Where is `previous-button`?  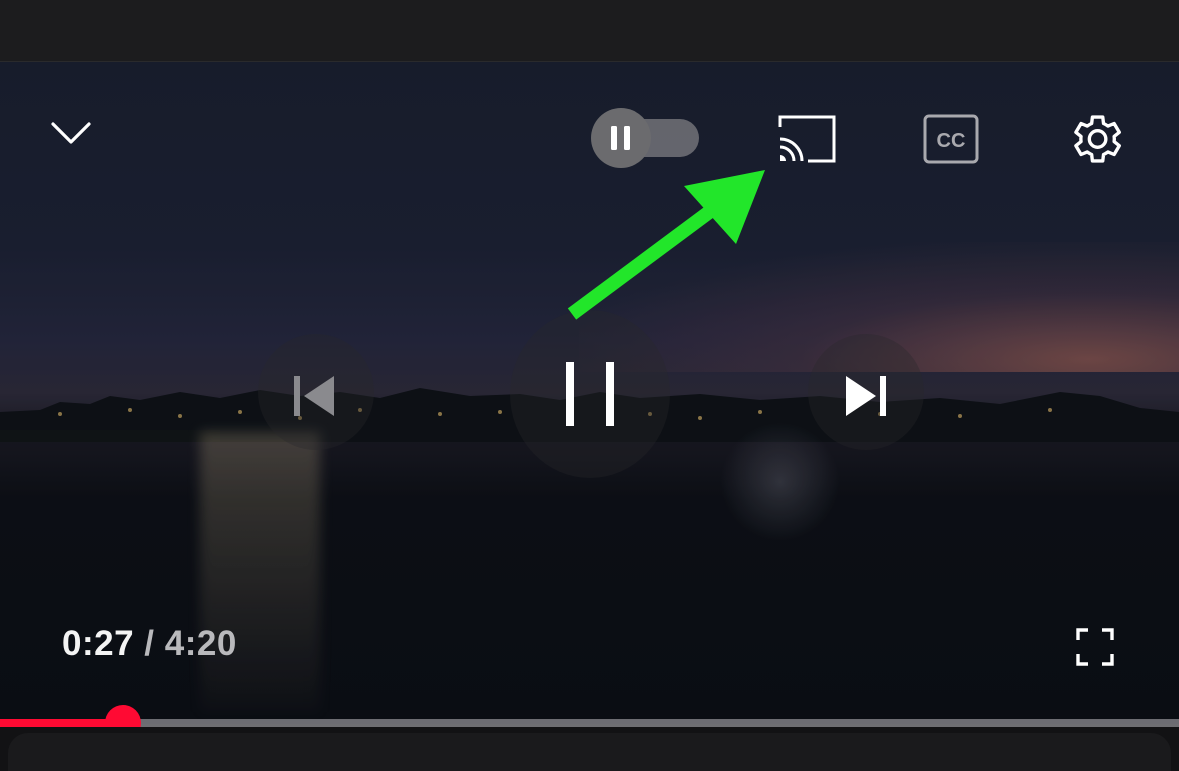
previous-button is located at coordinates (316, 392).